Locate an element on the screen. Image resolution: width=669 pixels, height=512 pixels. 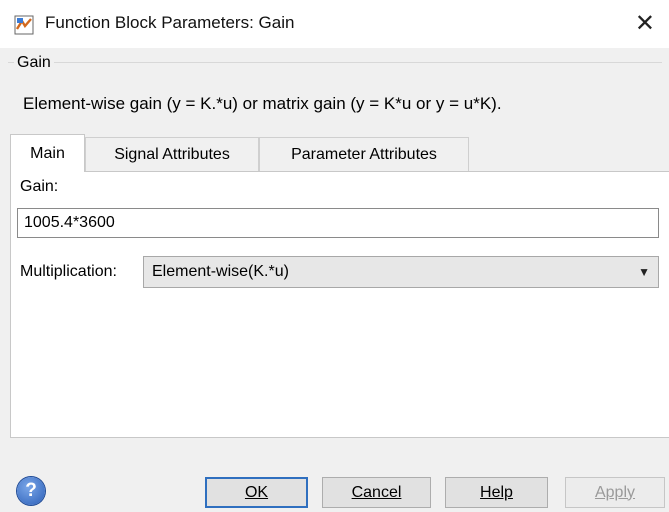
title-bar: Function Block Parameters: Gain ✕ is located at coordinates (334, 24).